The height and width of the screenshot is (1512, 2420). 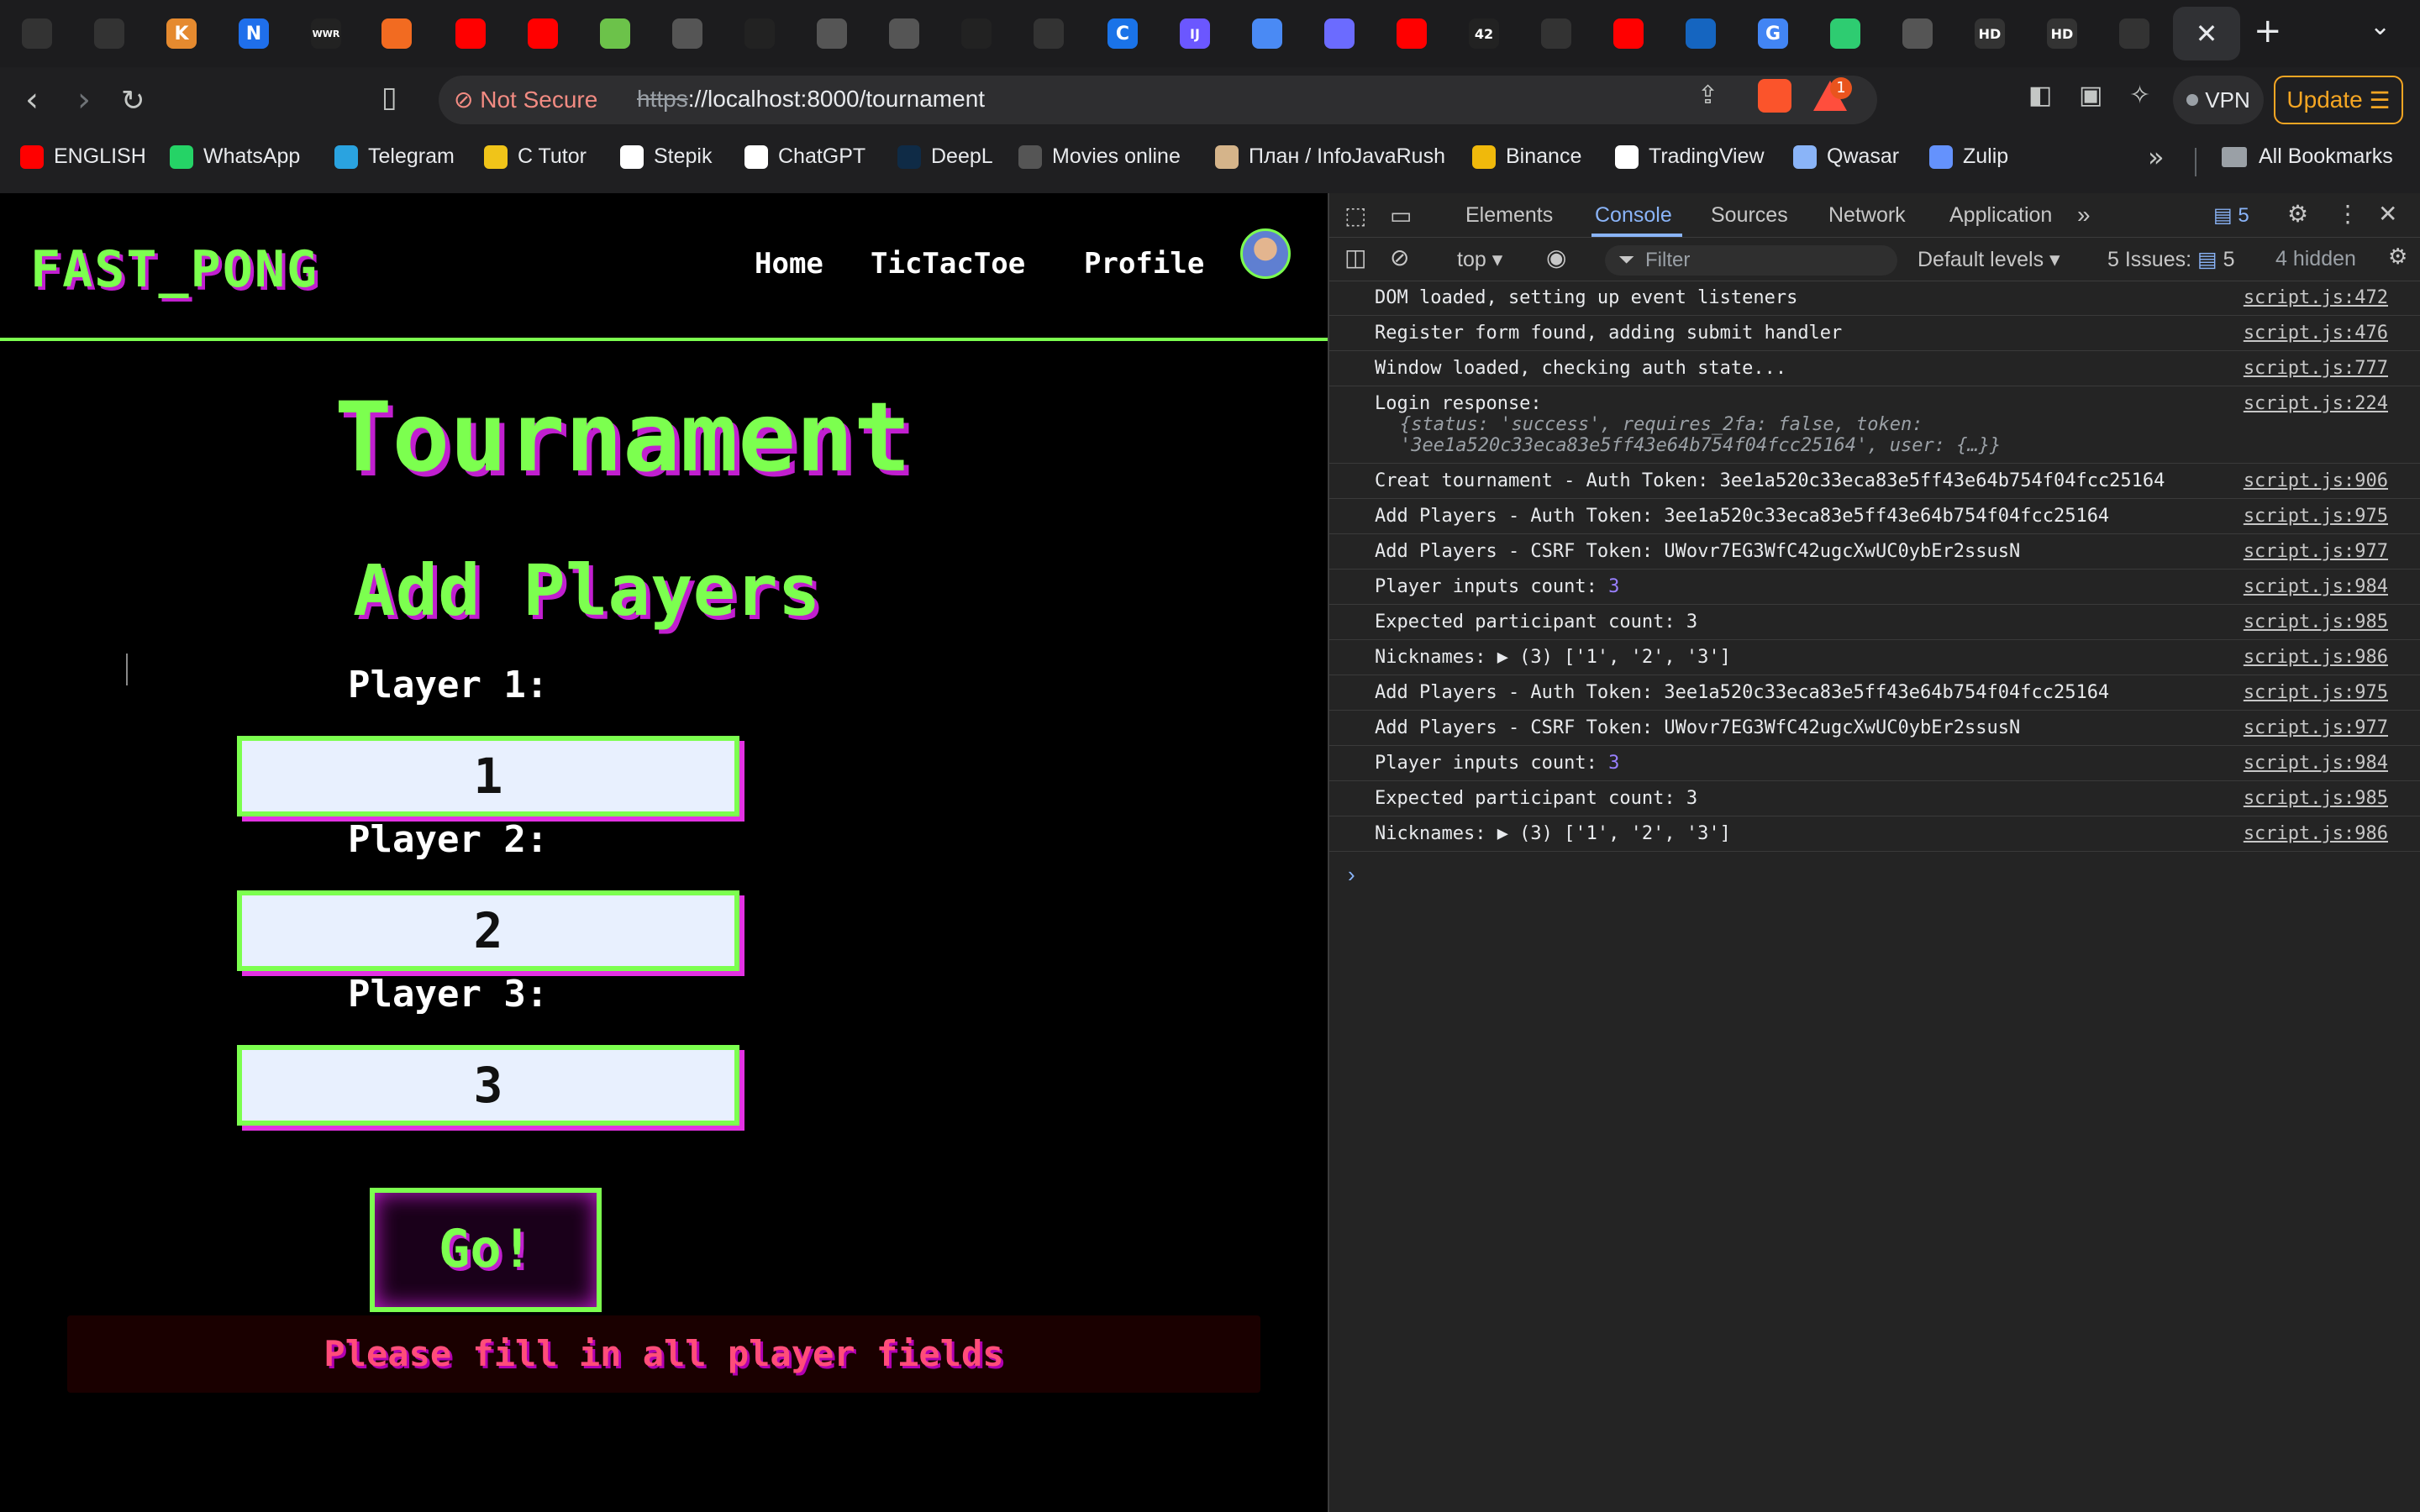 I want to click on console-source-link: script.js:224, so click(x=2316, y=403).